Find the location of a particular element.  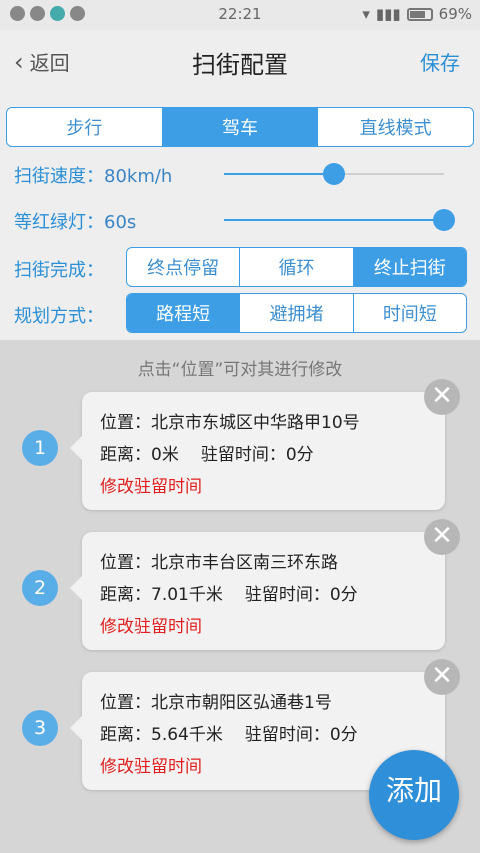

mode-tabs: 步行 驾车 直线模式 is located at coordinates (240, 127).